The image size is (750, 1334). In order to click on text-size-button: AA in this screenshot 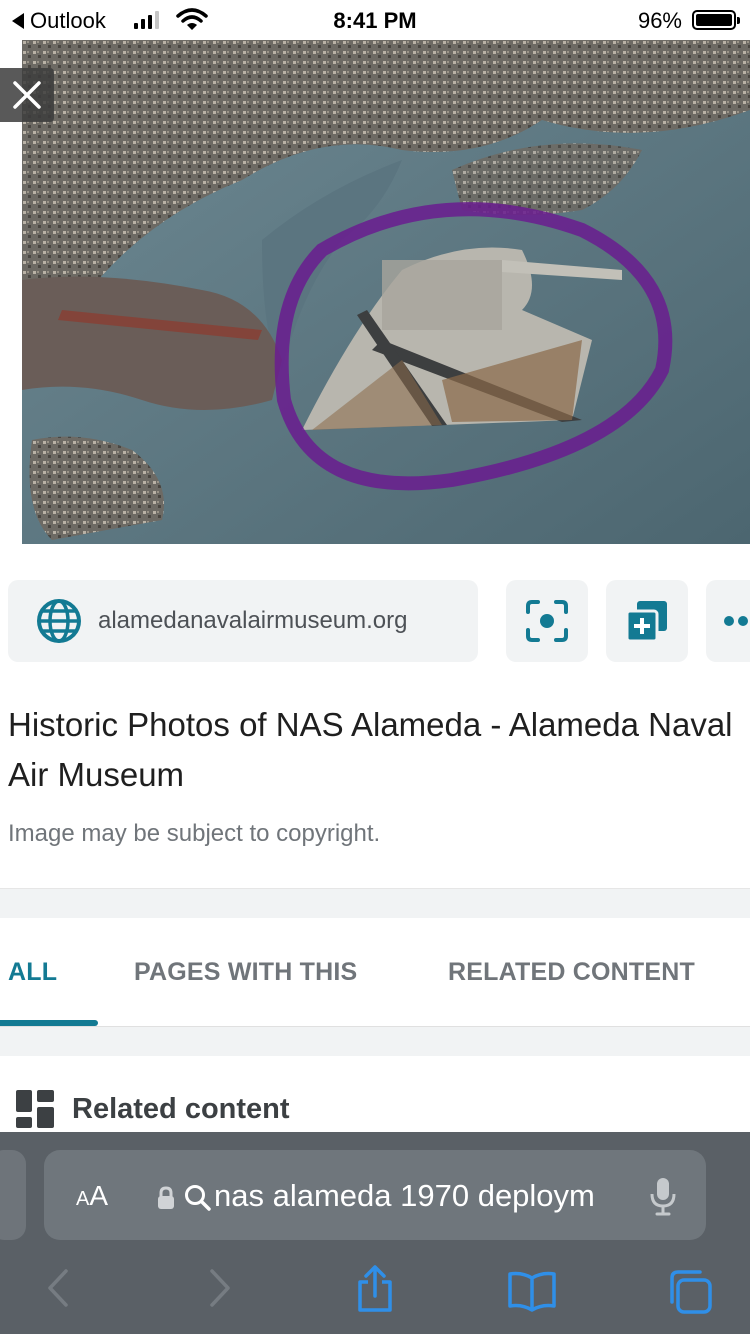, I will do `click(92, 1196)`.